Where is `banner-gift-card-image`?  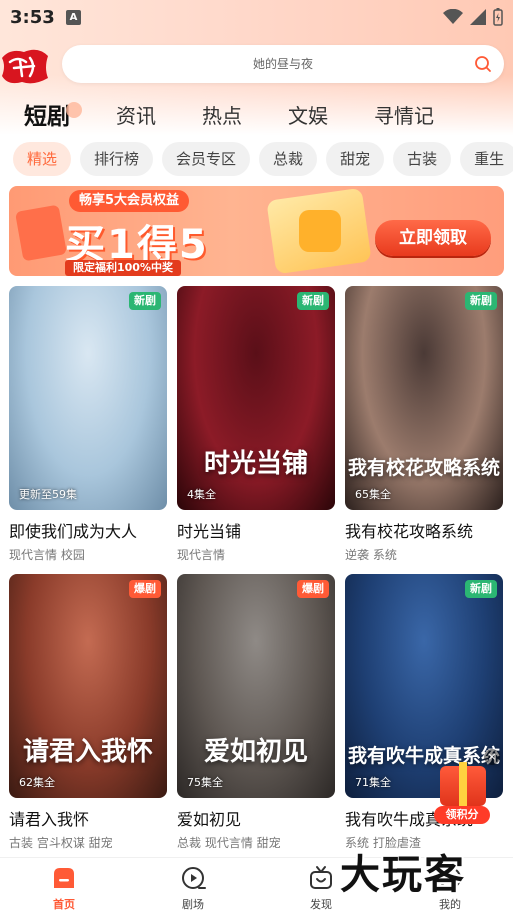 banner-gift-card-image is located at coordinates (41, 233).